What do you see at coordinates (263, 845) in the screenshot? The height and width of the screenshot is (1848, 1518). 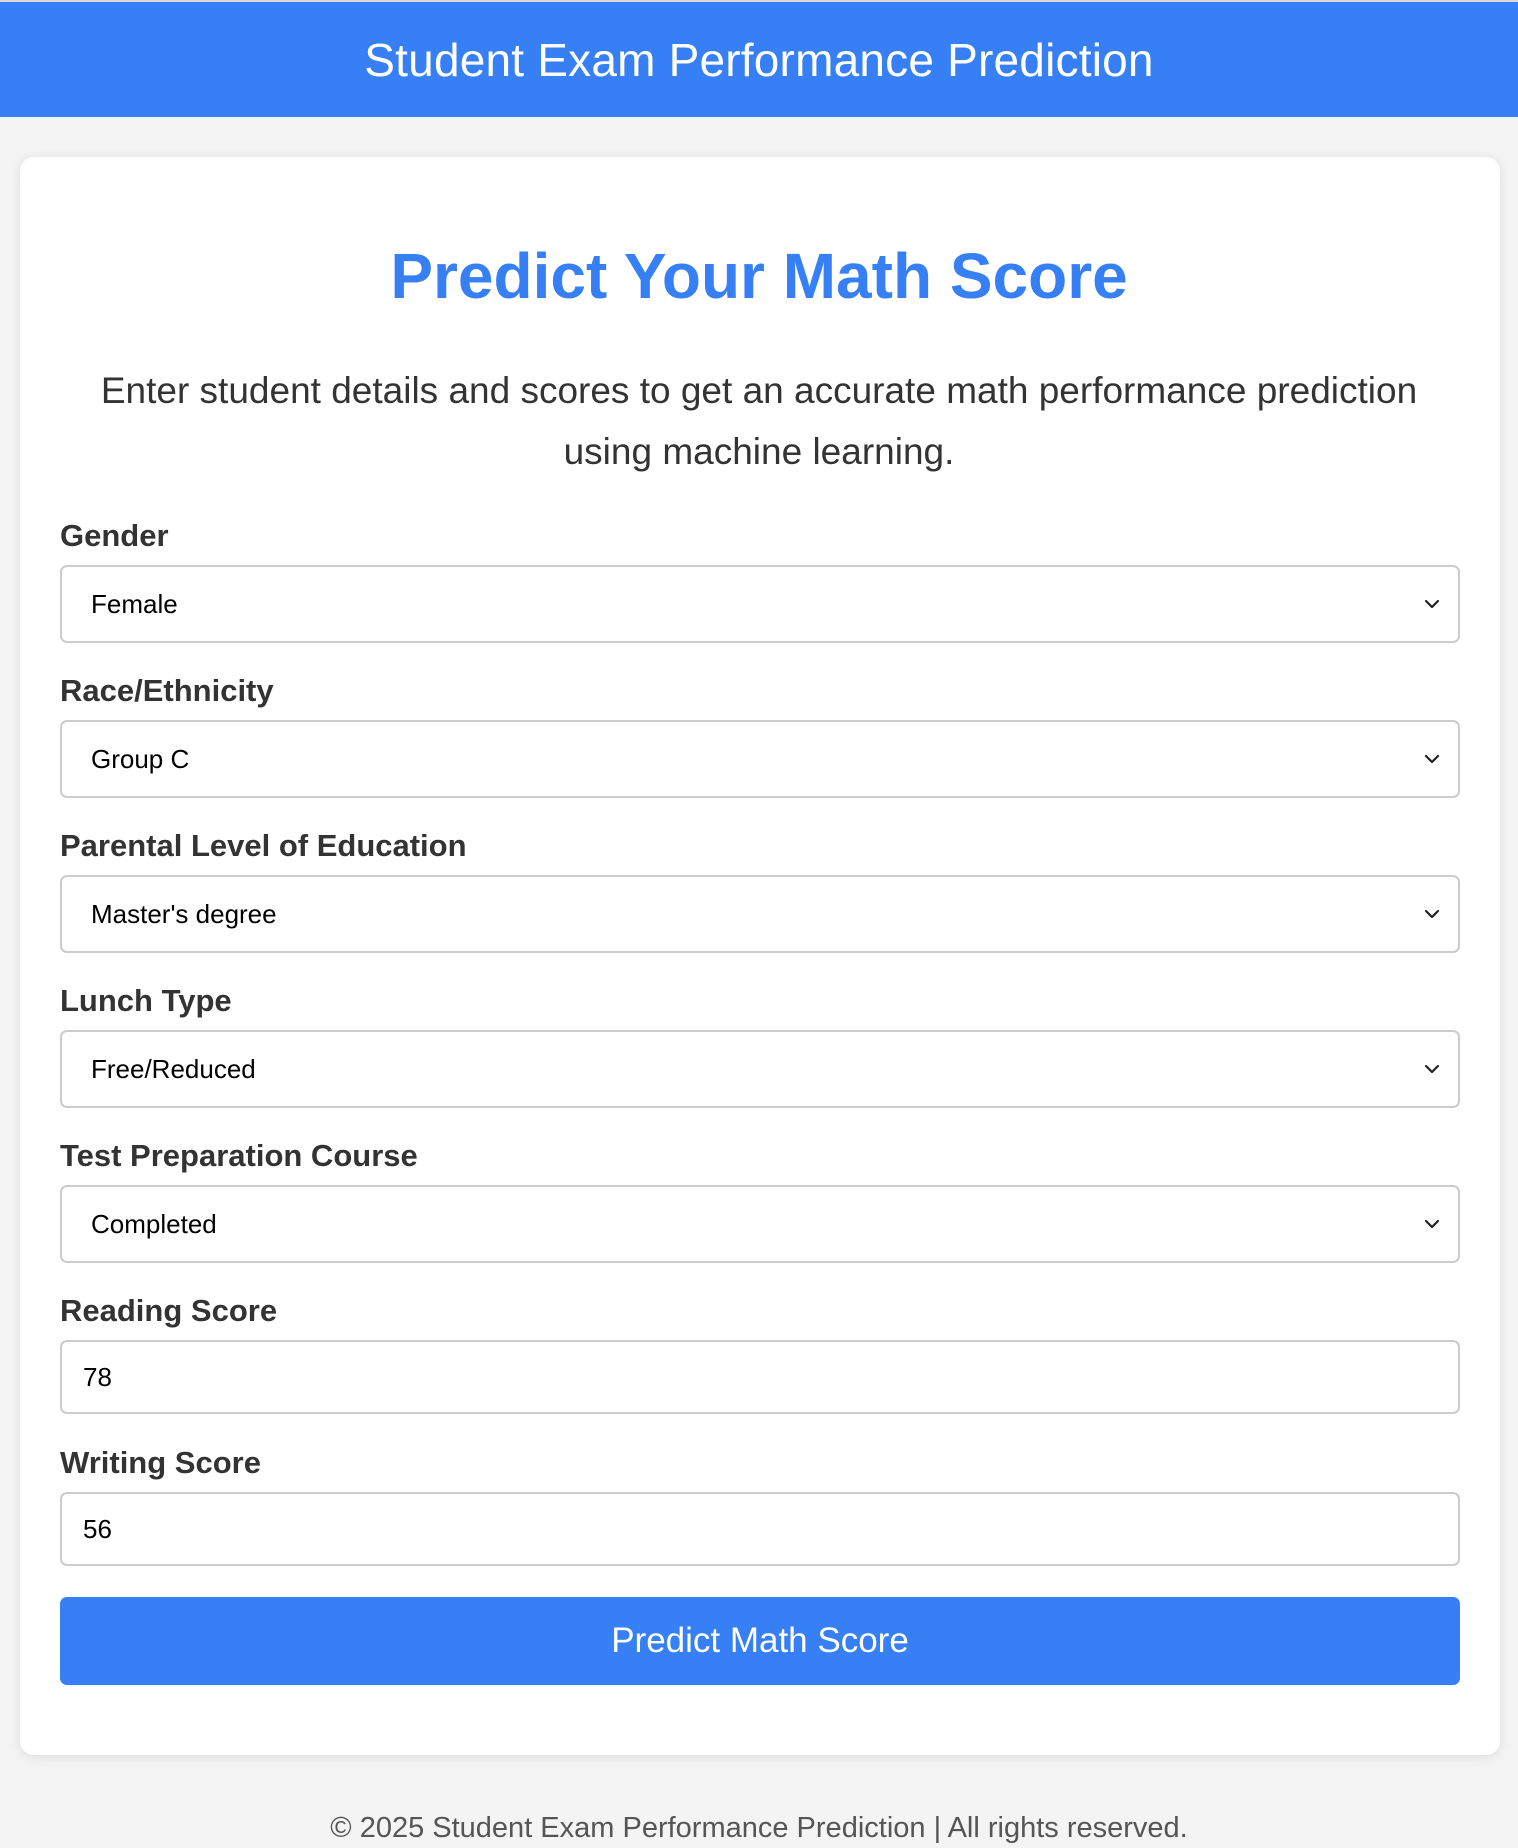 I see `parental-education-label: Parental Level of Education` at bounding box center [263, 845].